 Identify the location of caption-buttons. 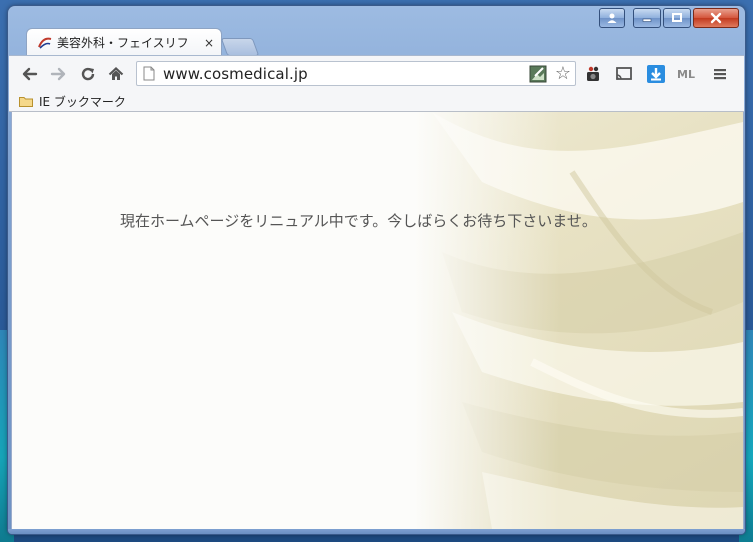
(669, 18).